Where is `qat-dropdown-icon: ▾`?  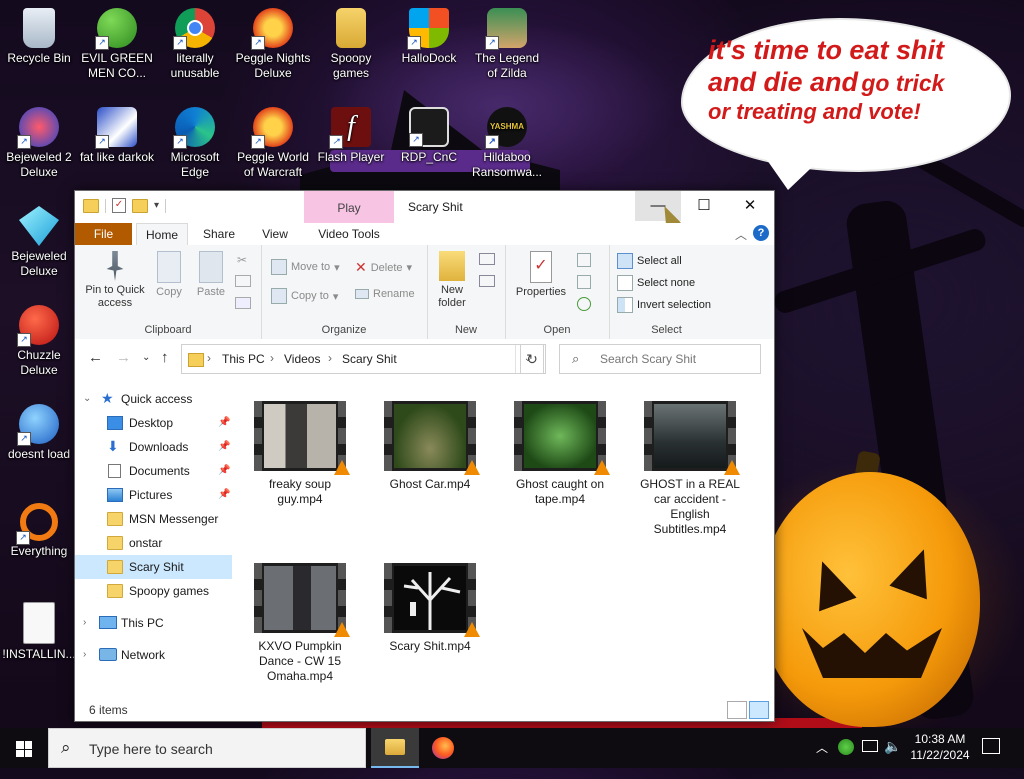
qat-dropdown-icon: ▾ is located at coordinates (156, 205).